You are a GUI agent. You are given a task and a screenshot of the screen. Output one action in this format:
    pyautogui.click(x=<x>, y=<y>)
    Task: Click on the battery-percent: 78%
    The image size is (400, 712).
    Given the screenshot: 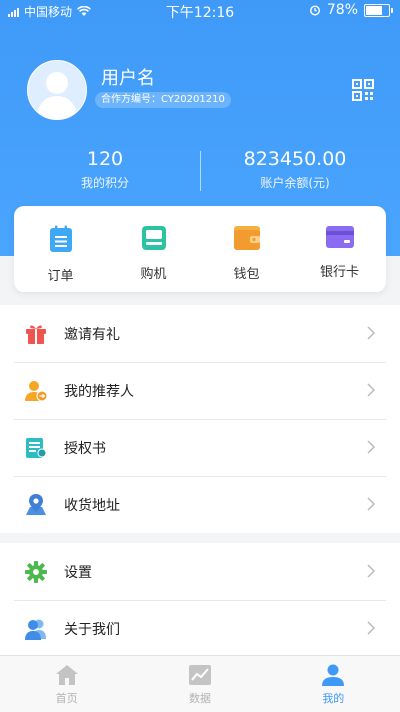 What is the action you would take?
    pyautogui.click(x=342, y=10)
    